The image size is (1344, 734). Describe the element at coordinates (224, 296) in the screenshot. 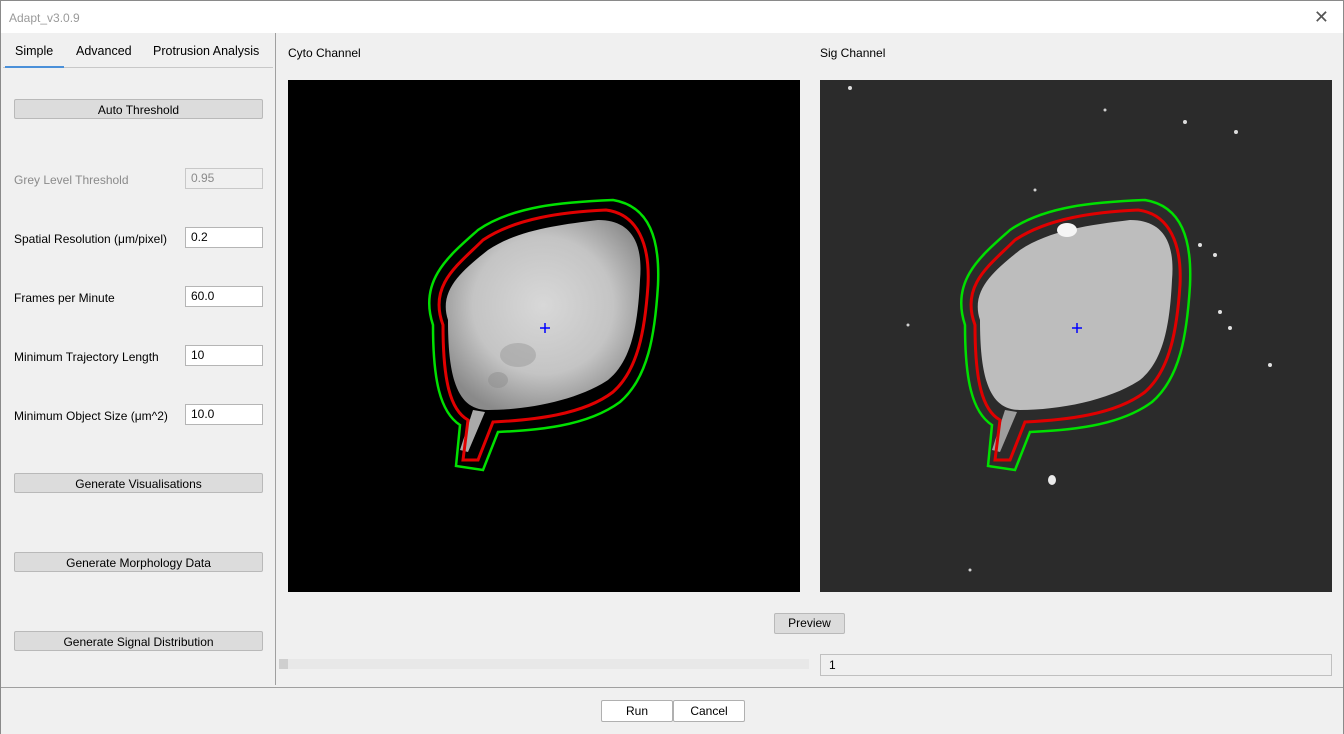

I see `frames-per-minute-field: 60.0` at that location.